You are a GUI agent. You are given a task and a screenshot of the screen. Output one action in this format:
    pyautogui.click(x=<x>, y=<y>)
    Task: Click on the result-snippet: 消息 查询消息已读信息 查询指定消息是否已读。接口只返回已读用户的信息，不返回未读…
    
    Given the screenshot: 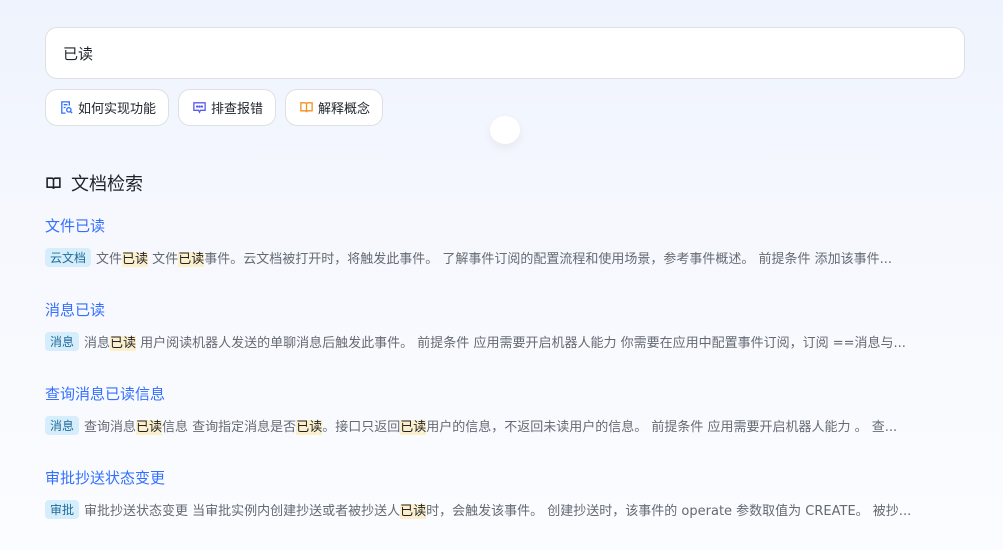 What is the action you would take?
    pyautogui.click(x=505, y=425)
    